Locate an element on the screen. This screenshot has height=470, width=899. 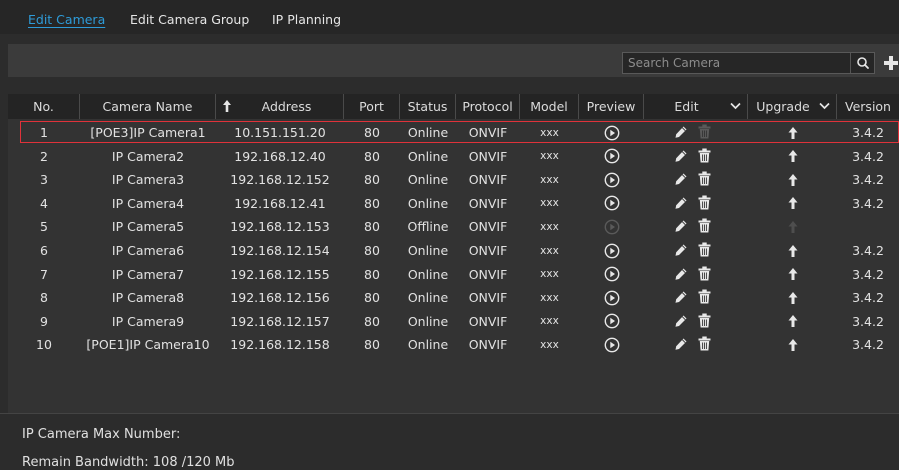
edit-actions is located at coordinates (696, 344).